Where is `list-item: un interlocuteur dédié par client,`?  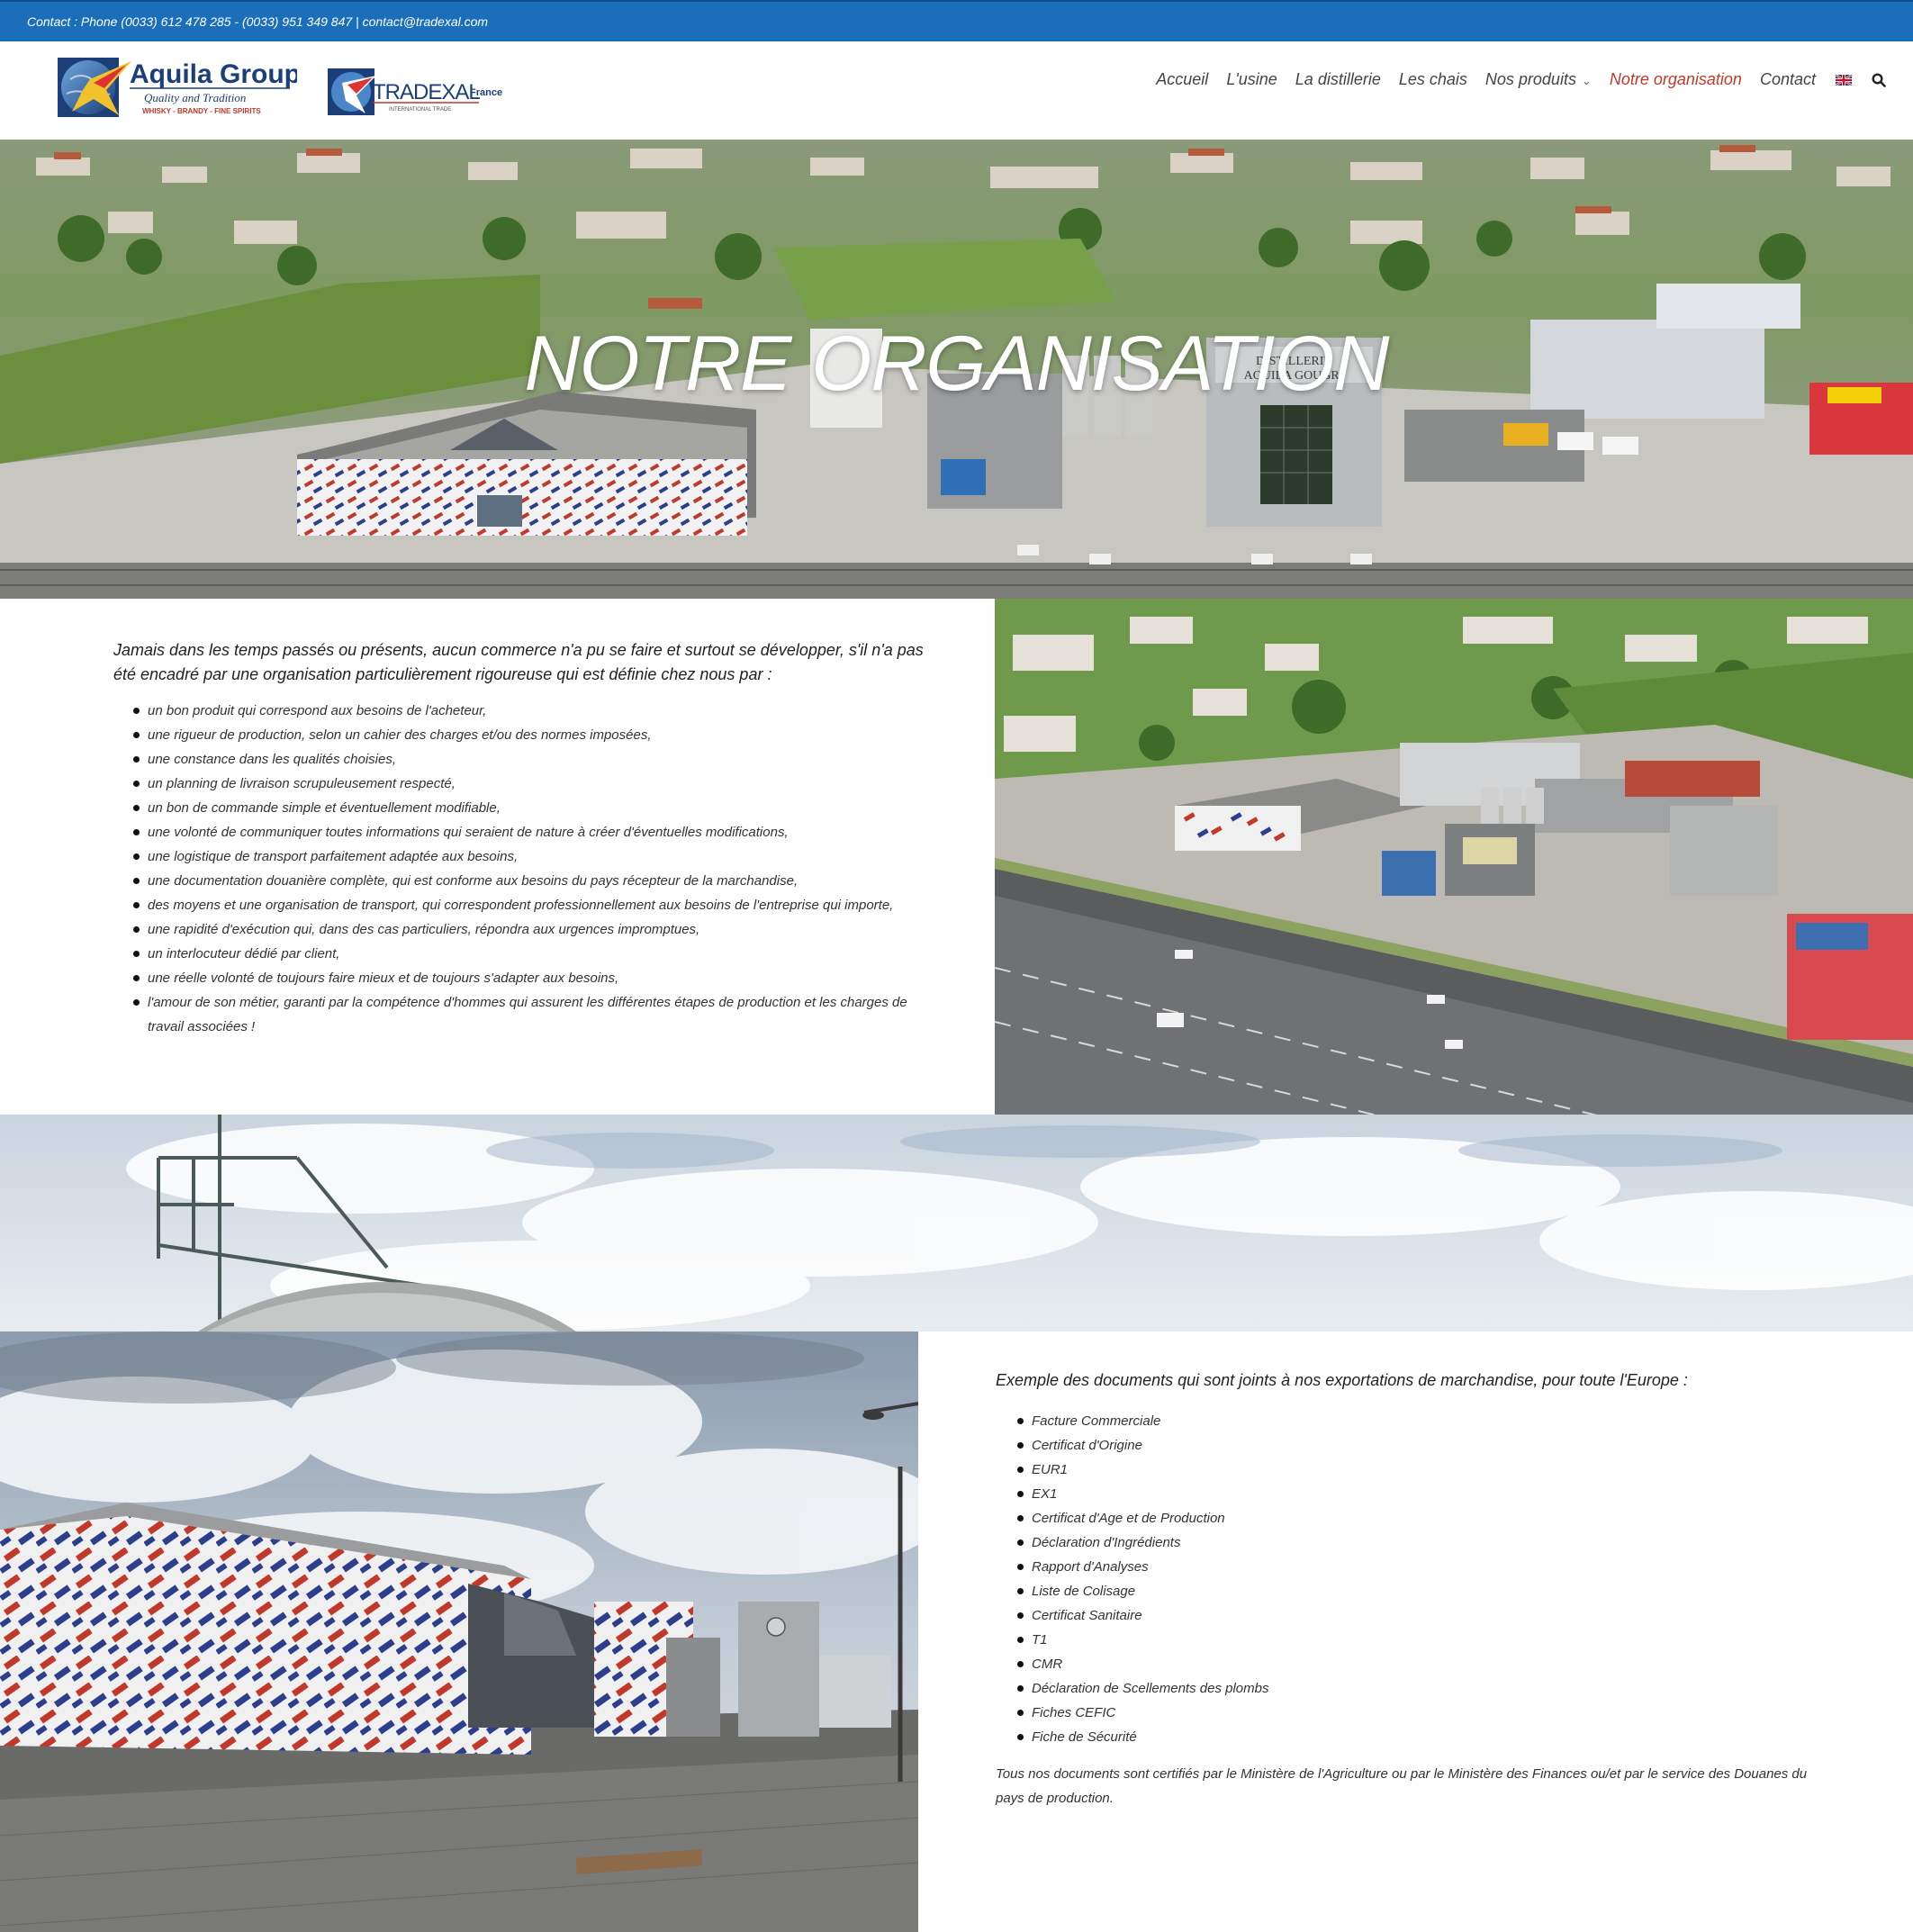 list-item: un interlocuteur dédié par client, is located at coordinates (529, 954).